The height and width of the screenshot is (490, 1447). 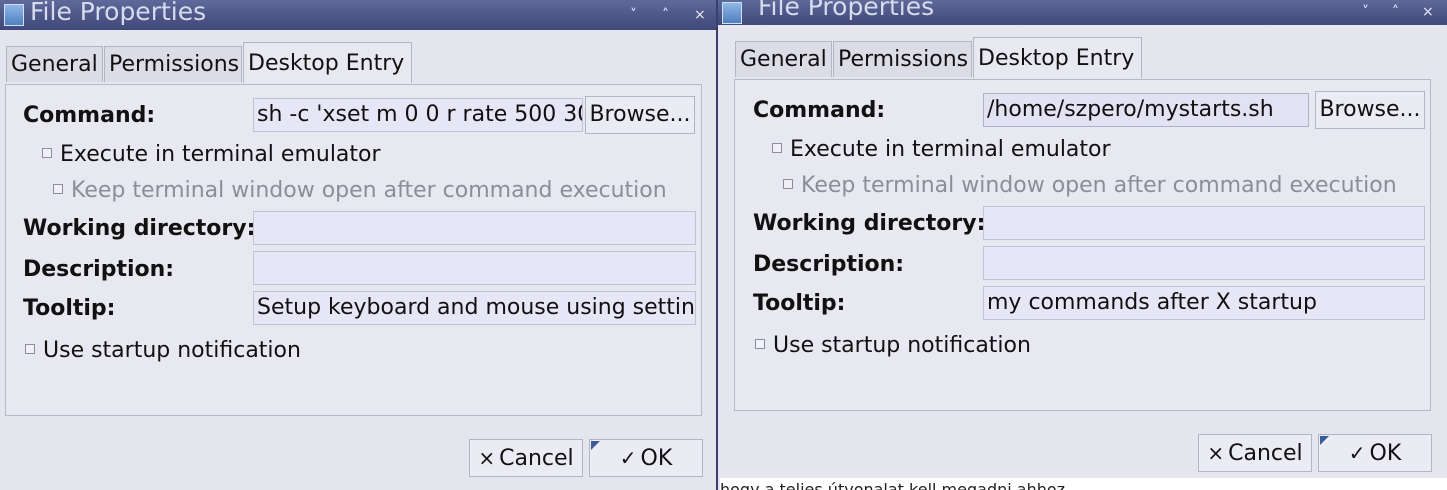 What do you see at coordinates (474, 308) in the screenshot?
I see `tooltip-input: Setup keyboard and mouse using settin` at bounding box center [474, 308].